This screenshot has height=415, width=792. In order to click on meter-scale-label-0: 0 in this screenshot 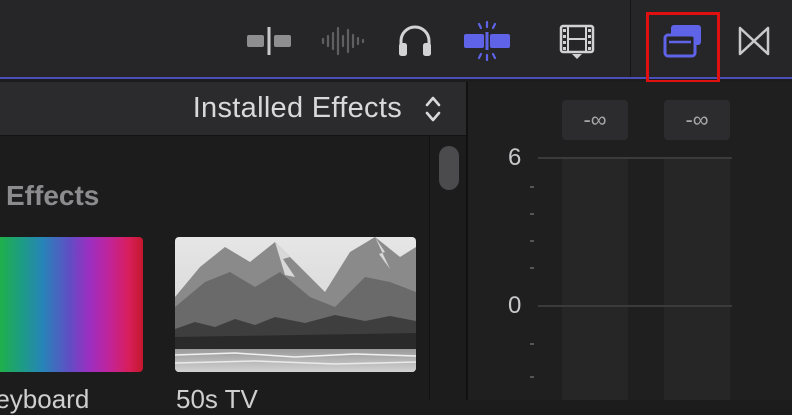, I will do `click(515, 305)`.